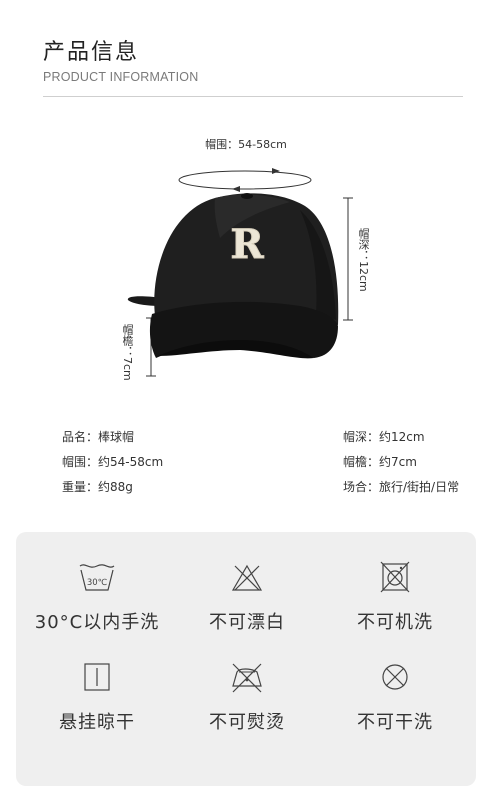 This screenshot has height=800, width=492. What do you see at coordinates (245, 180) in the screenshot?
I see `circumference-ring` at bounding box center [245, 180].